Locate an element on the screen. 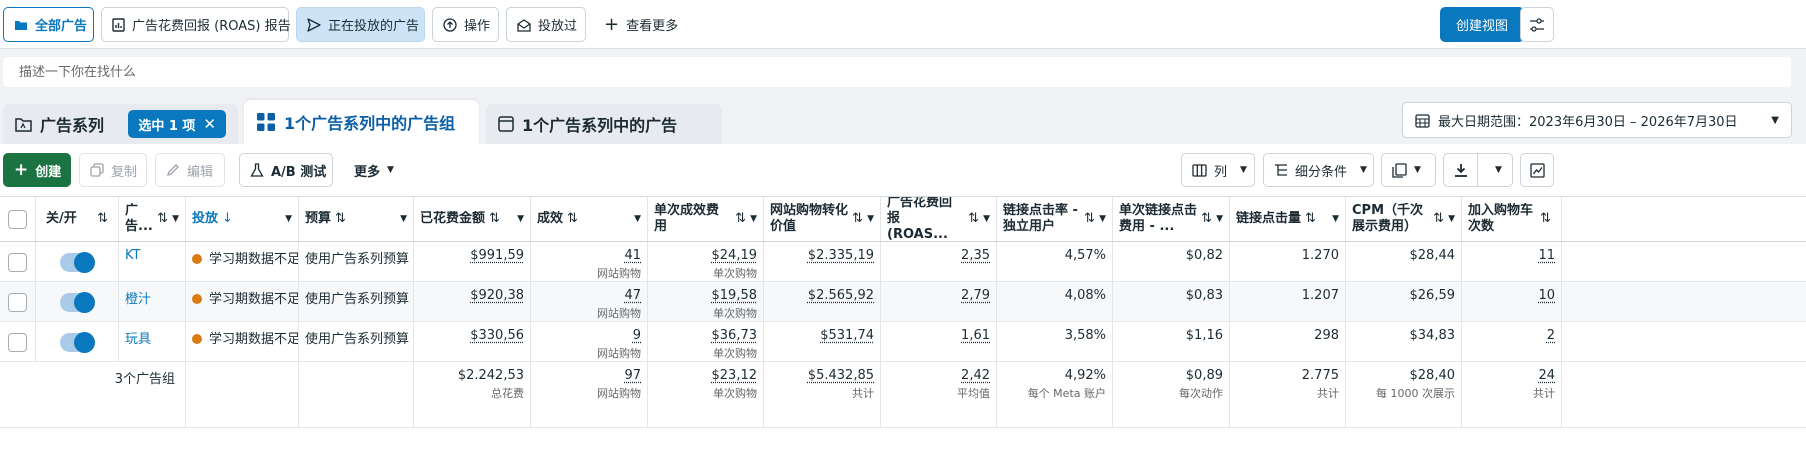  cpm-value: $26,59 is located at coordinates (1432, 295).